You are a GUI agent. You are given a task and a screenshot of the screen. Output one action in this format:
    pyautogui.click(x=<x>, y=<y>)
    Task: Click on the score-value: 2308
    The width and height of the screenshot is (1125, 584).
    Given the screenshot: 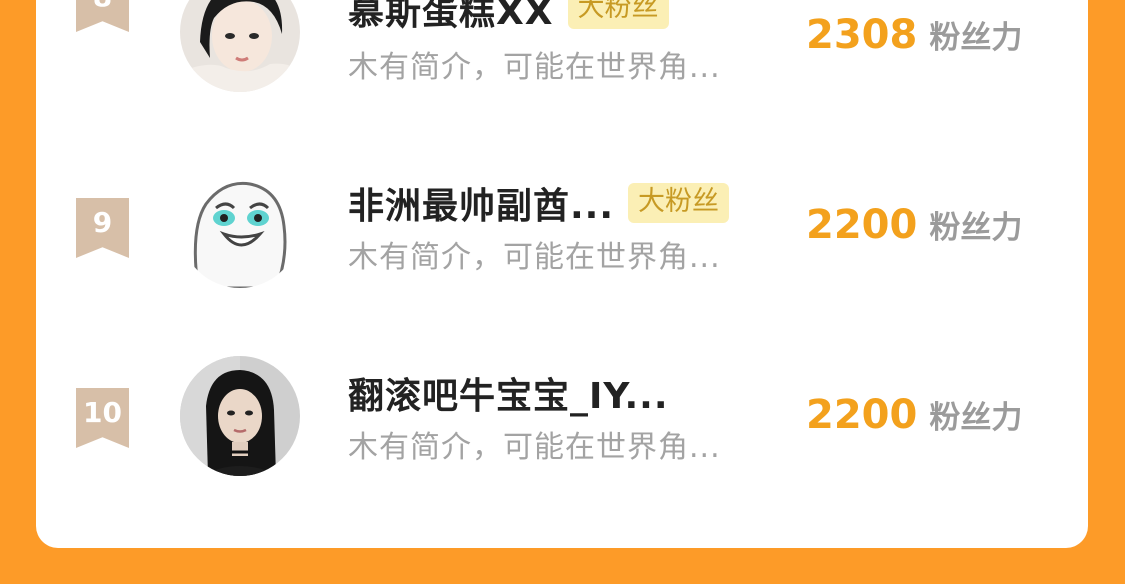 What is the action you would take?
    pyautogui.click(x=862, y=35)
    